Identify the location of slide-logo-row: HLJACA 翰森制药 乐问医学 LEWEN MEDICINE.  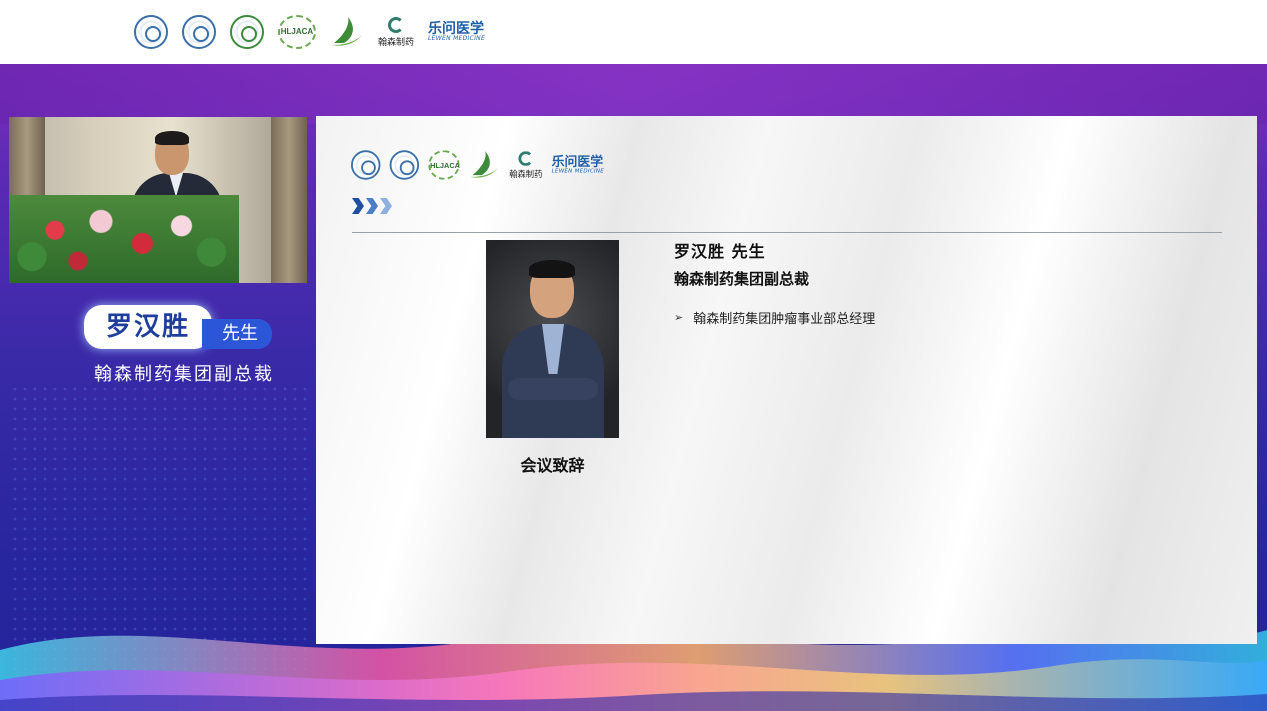
(477, 164).